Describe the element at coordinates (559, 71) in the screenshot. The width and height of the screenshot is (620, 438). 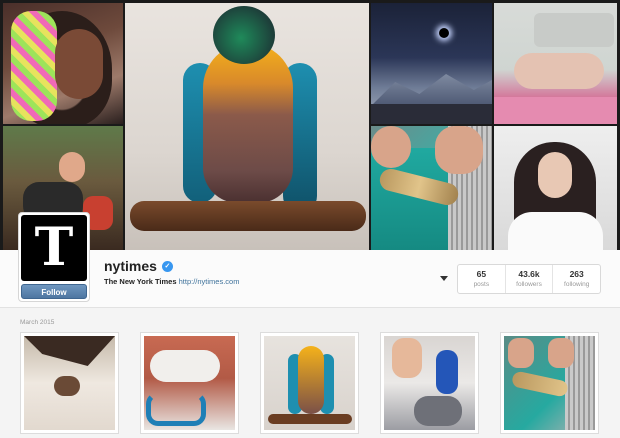
I see `patient-shape` at that location.